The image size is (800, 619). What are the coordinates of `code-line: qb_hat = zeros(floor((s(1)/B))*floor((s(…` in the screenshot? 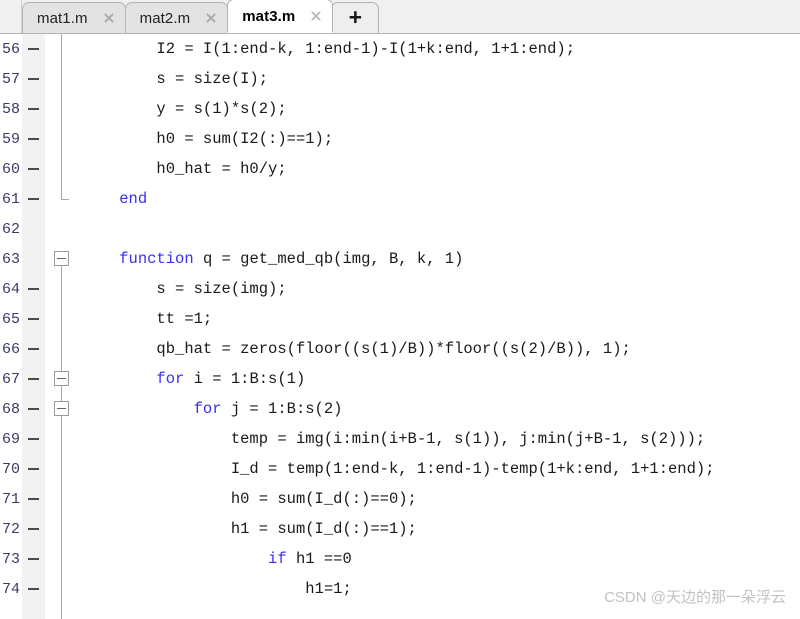 It's located at (439, 349).